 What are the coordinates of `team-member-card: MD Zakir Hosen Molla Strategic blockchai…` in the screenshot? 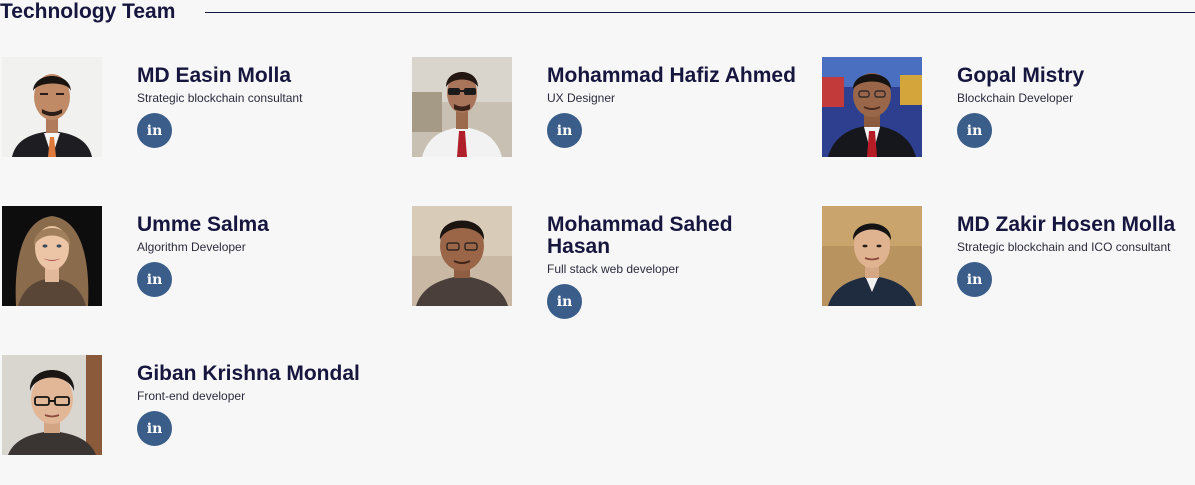 It's located at (1007, 271).